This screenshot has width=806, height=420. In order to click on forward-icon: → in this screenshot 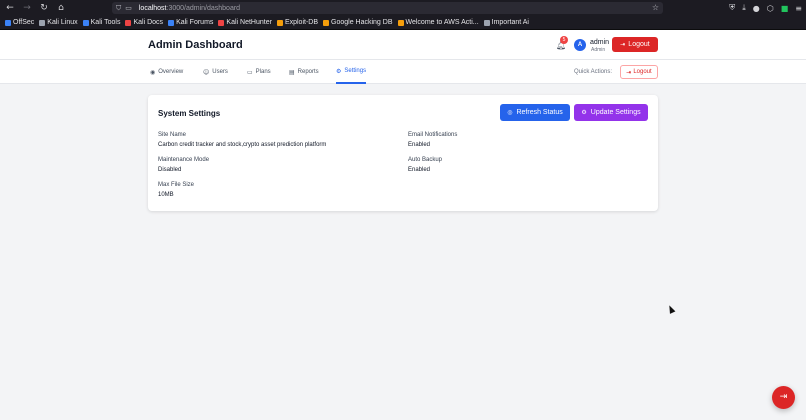, I will do `click(27, 8)`.